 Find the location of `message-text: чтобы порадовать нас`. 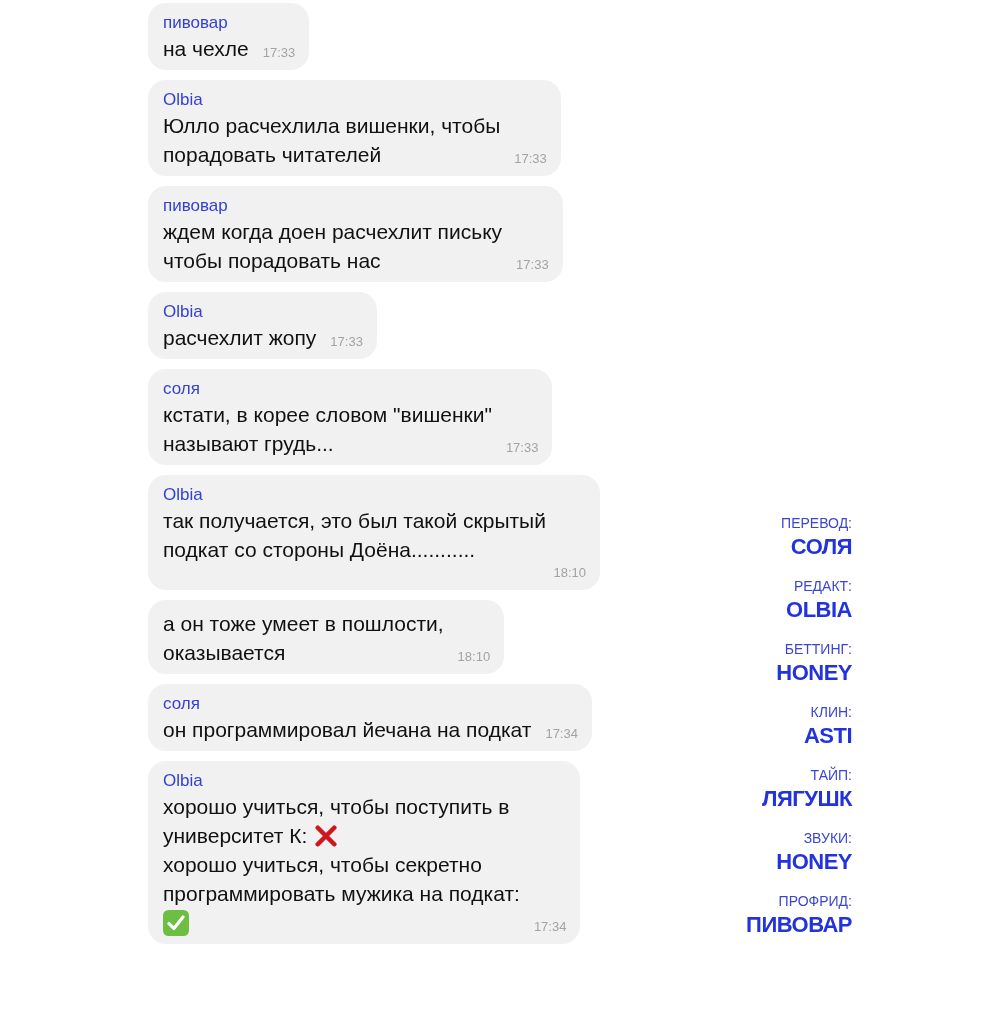

message-text: чтобы порадовать нас is located at coordinates (272, 261).